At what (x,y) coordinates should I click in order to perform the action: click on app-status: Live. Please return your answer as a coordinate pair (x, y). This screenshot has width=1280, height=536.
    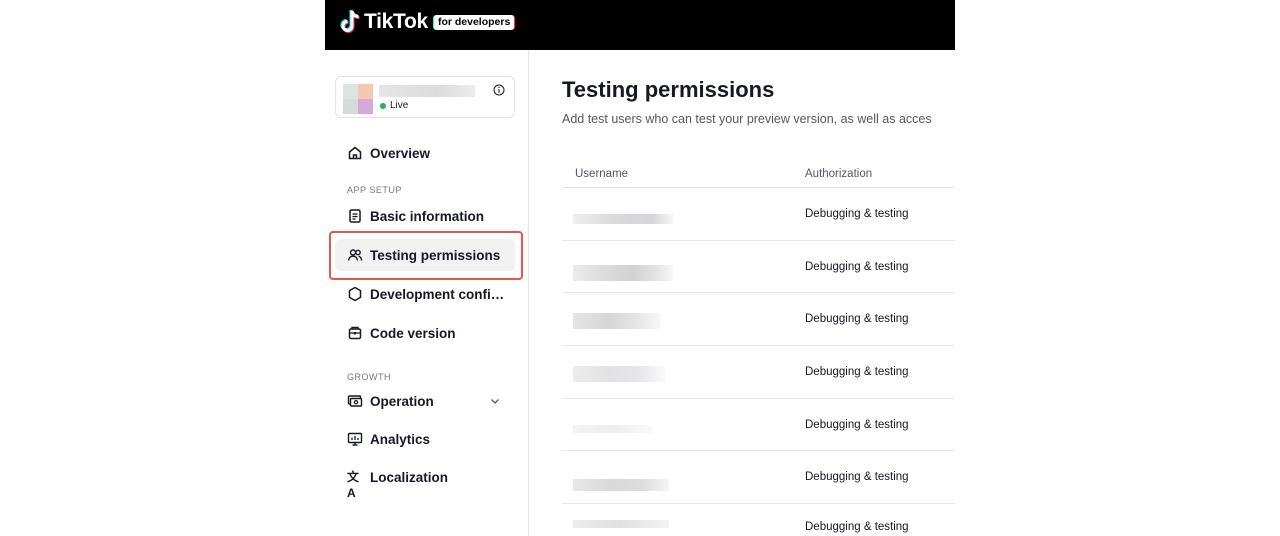
    Looking at the image, I should click on (394, 105).